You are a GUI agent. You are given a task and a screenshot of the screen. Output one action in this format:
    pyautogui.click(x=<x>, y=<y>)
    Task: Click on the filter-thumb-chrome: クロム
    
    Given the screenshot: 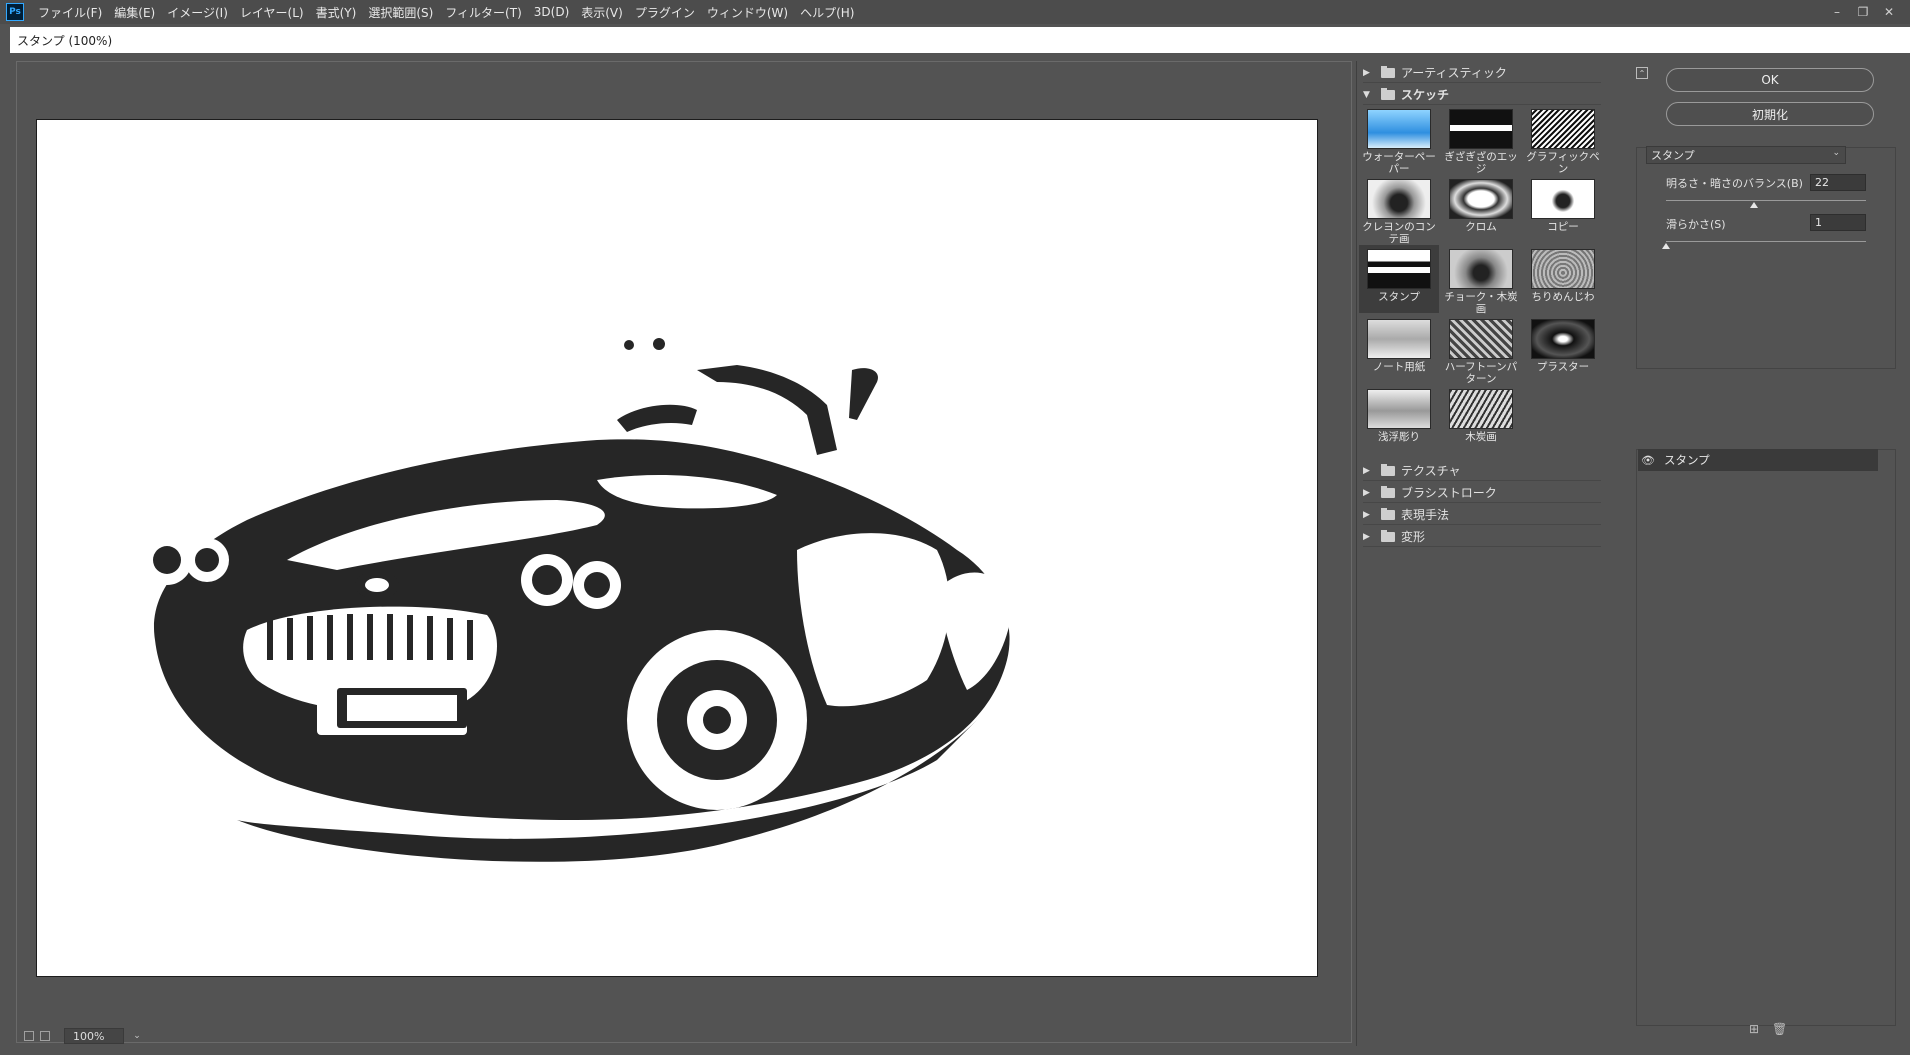 What is the action you would take?
    pyautogui.click(x=1481, y=209)
    